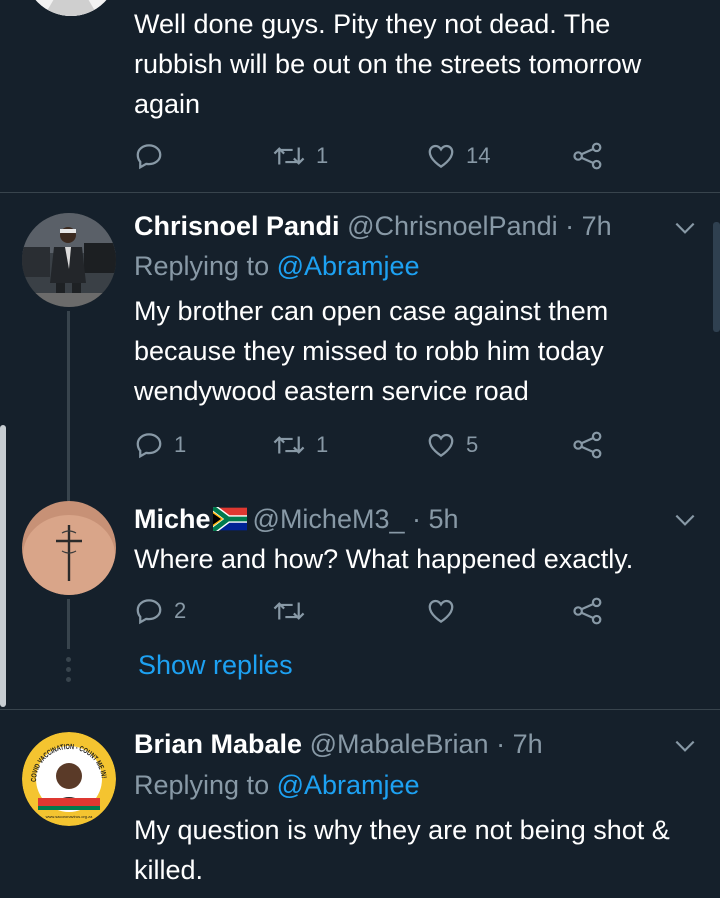 This screenshot has width=720, height=898. Describe the element at coordinates (3, 566) in the screenshot. I see `scroll-indicator` at that location.